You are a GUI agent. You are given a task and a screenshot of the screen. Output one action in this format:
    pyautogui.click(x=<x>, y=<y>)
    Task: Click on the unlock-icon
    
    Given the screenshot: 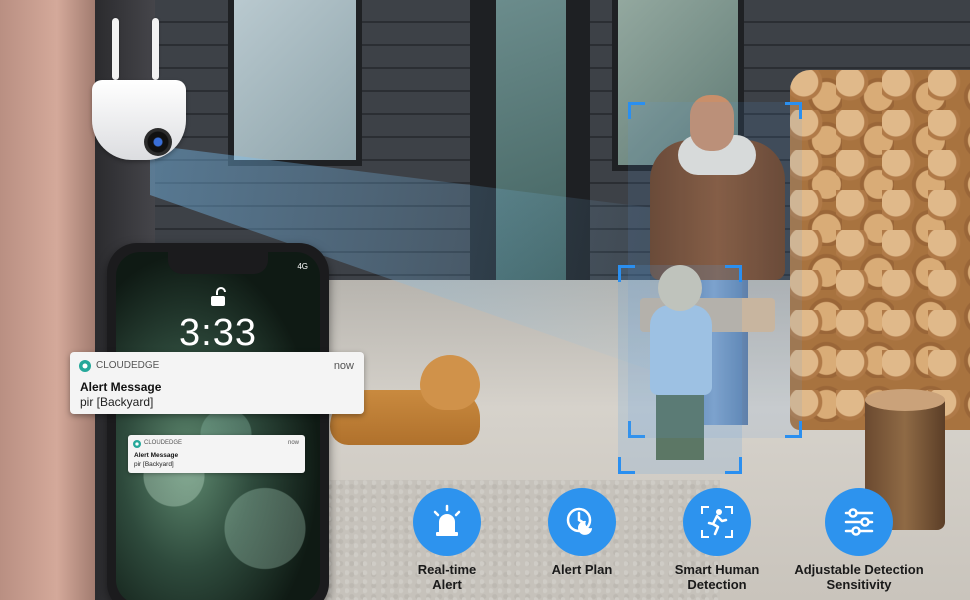 What is the action you would take?
    pyautogui.click(x=218, y=296)
    